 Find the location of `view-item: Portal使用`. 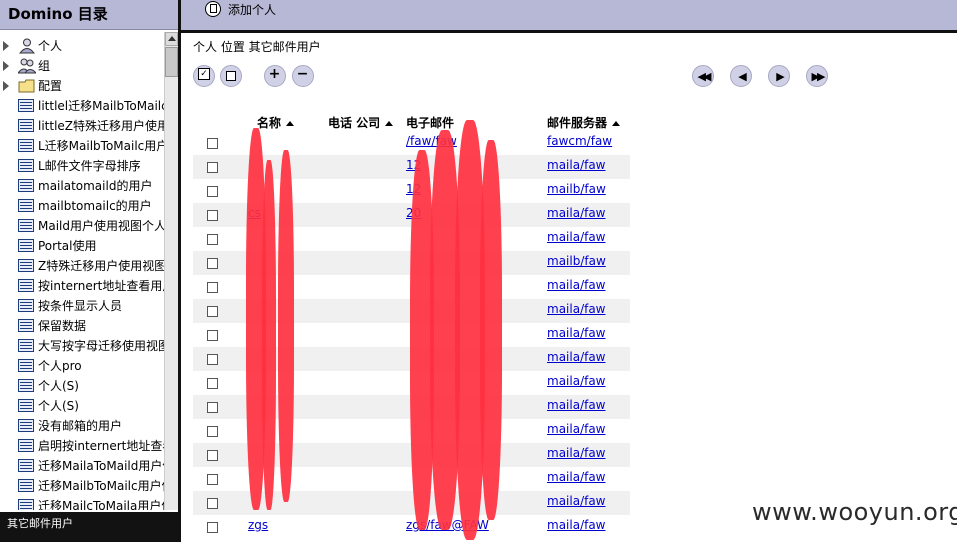

view-item: Portal使用 is located at coordinates (82, 246).